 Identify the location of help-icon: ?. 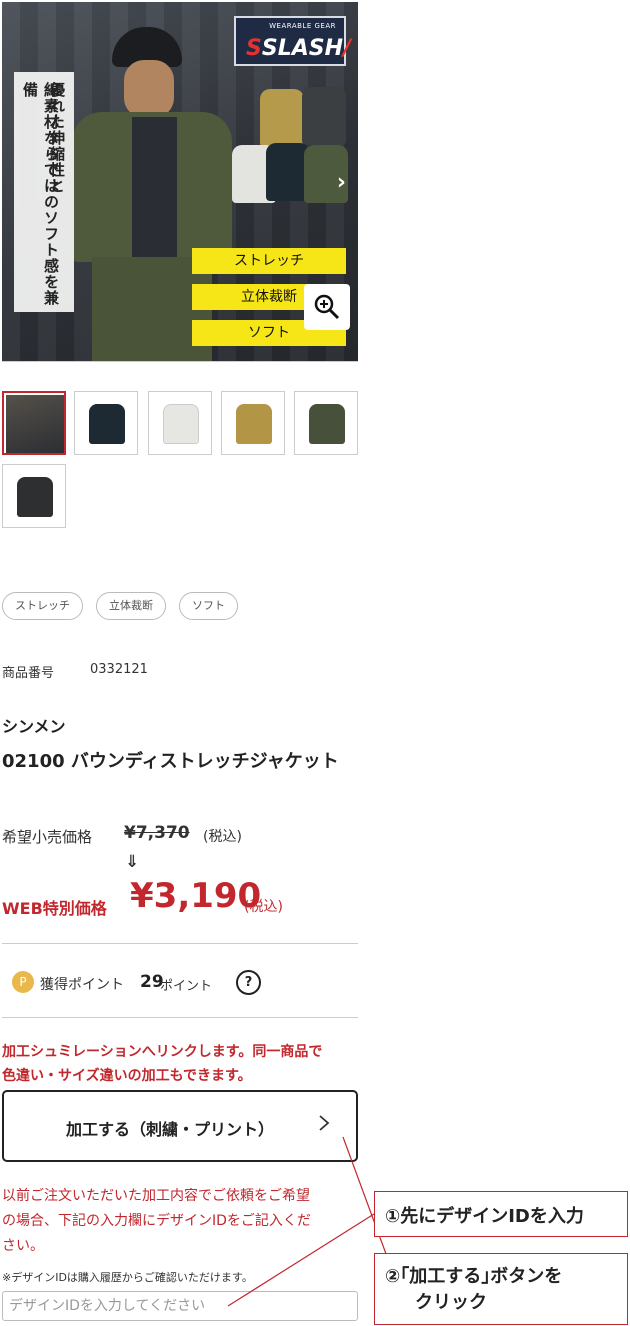
(248, 982).